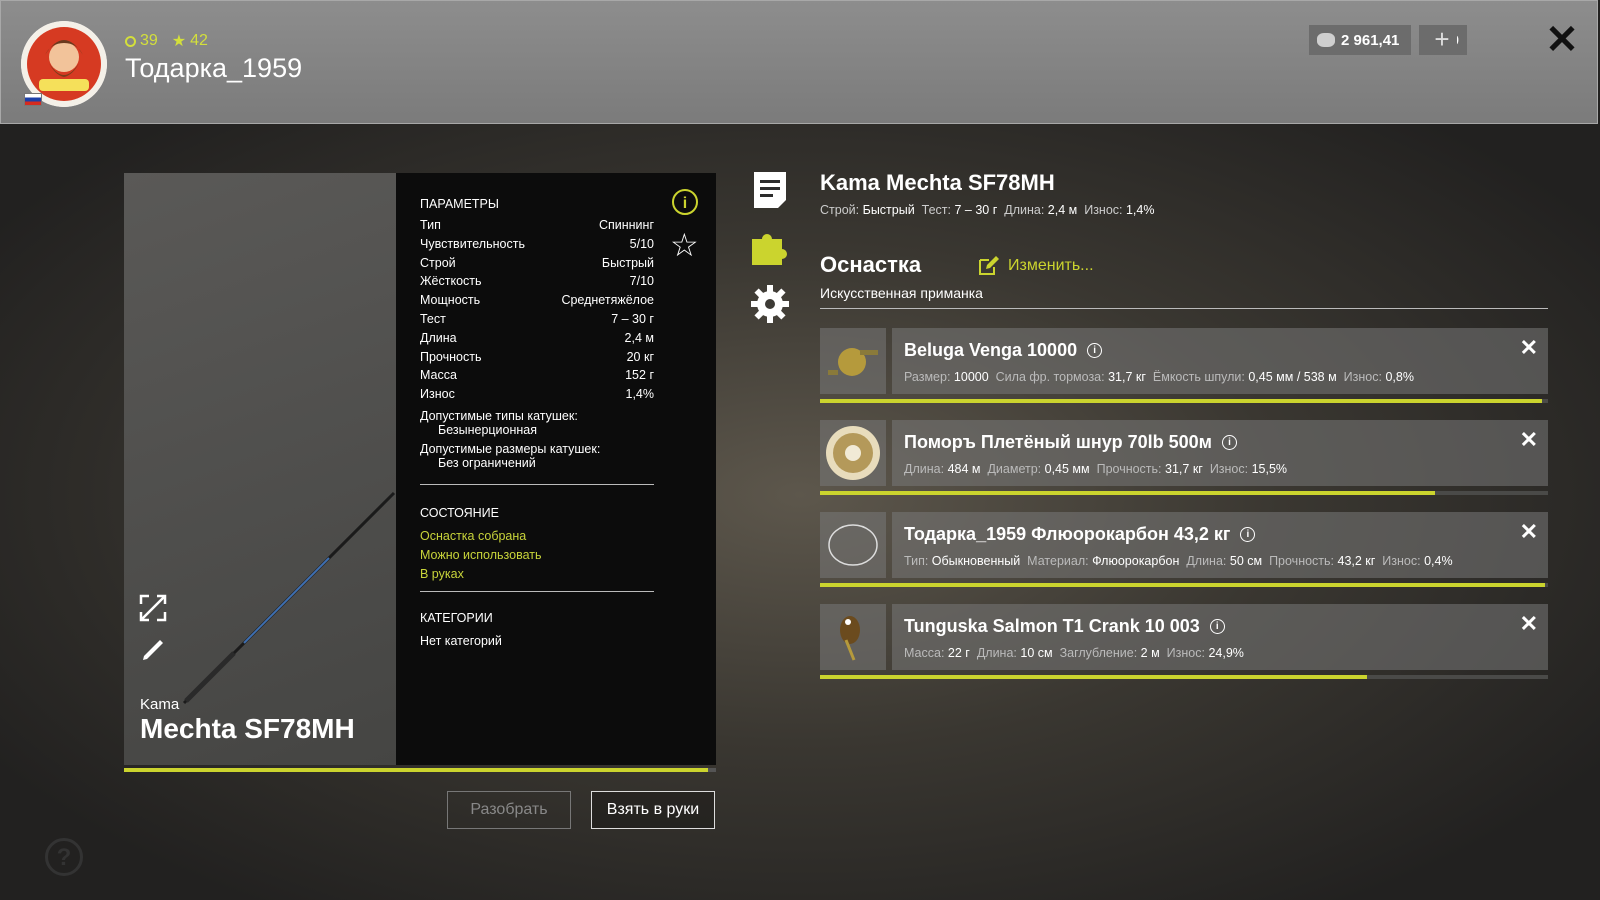 This screenshot has width=1600, height=900. Describe the element at coordinates (1360, 40) in the screenshot. I see `silver-balance: 2 961,41` at that location.